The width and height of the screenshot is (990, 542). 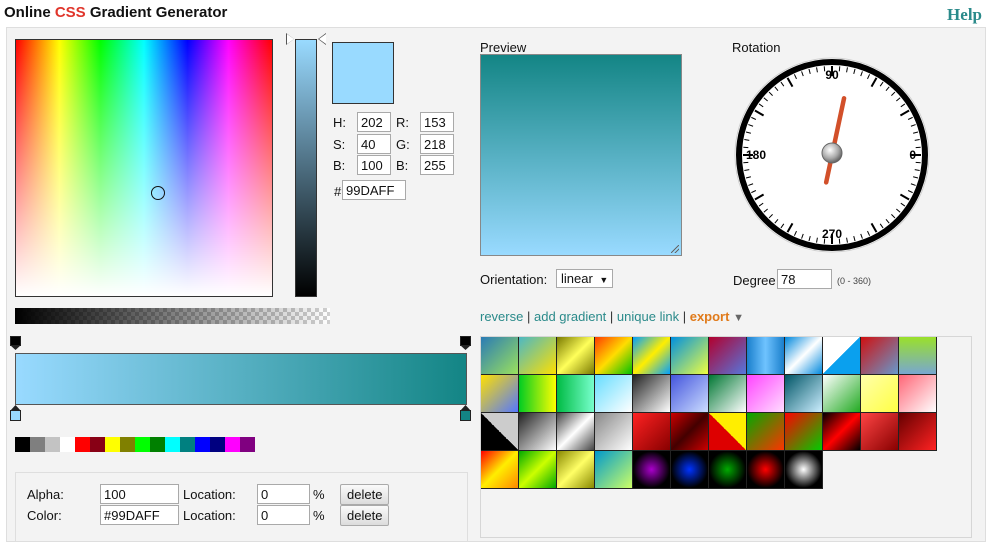 I want to click on gradient-preview, so click(x=581, y=155).